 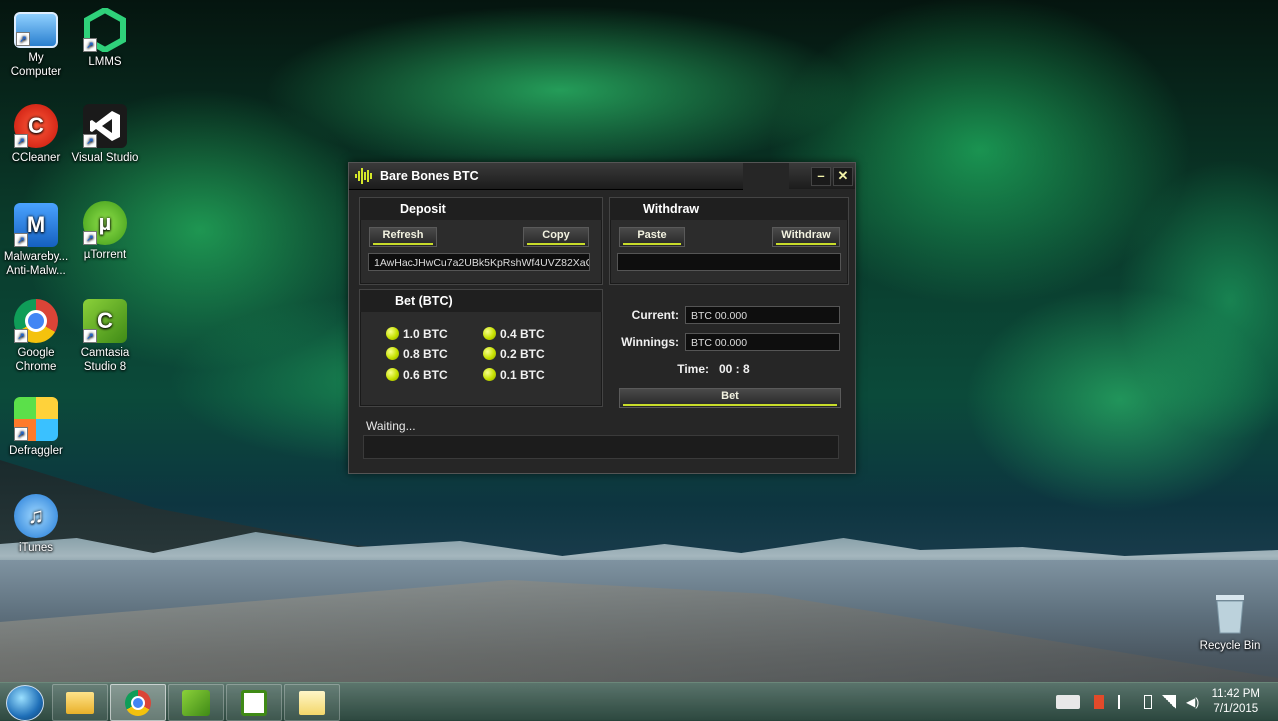 I want to click on progress-bar, so click(x=601, y=447).